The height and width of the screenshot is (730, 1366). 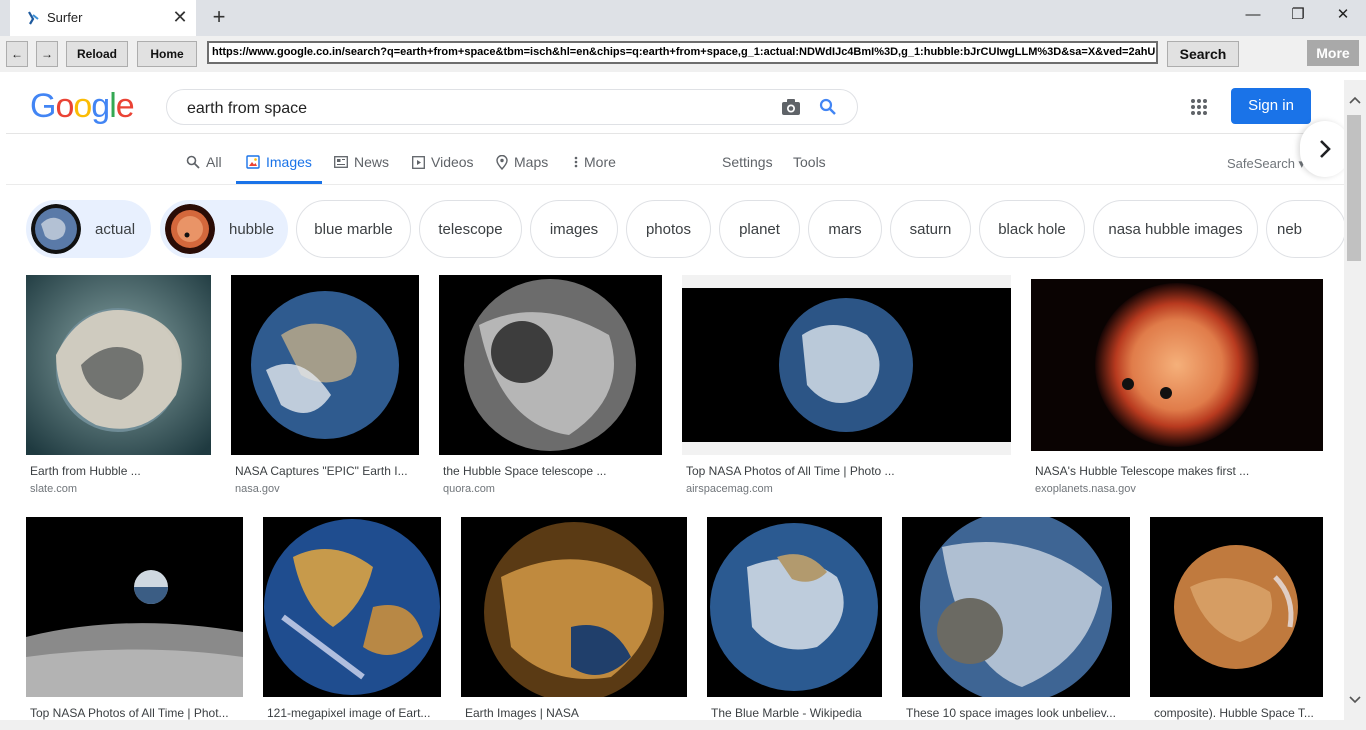 What do you see at coordinates (43, 106) in the screenshot?
I see `logo-letter: G` at bounding box center [43, 106].